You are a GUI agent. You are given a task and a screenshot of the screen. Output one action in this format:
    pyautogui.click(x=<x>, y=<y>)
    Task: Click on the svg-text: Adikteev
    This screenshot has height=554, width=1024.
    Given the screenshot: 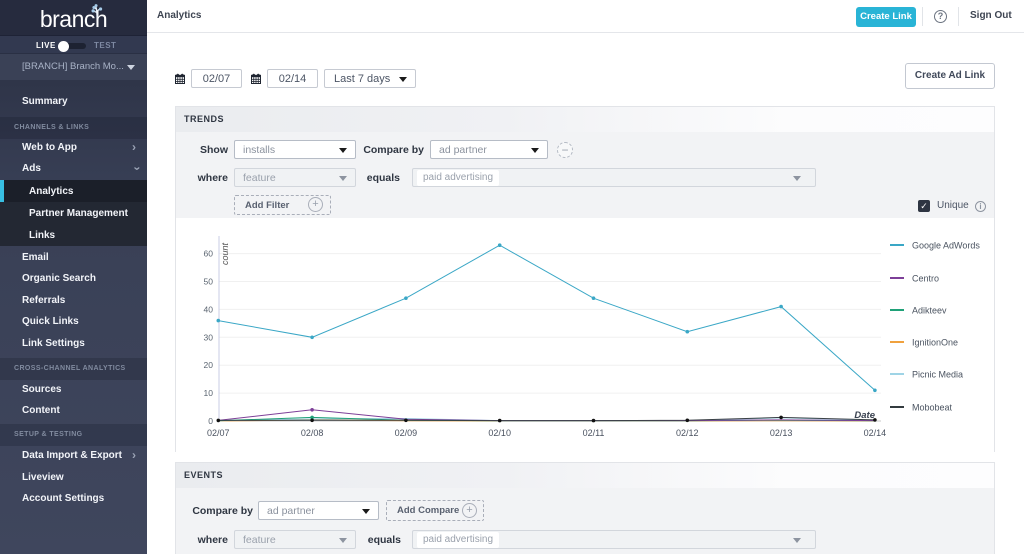 What is the action you would take?
    pyautogui.click(x=929, y=311)
    